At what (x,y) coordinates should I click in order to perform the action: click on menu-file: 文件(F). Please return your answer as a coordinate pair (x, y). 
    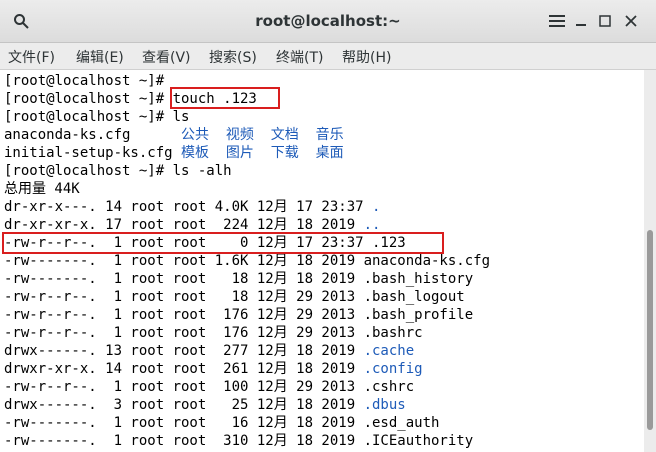
    Looking at the image, I should click on (31, 57).